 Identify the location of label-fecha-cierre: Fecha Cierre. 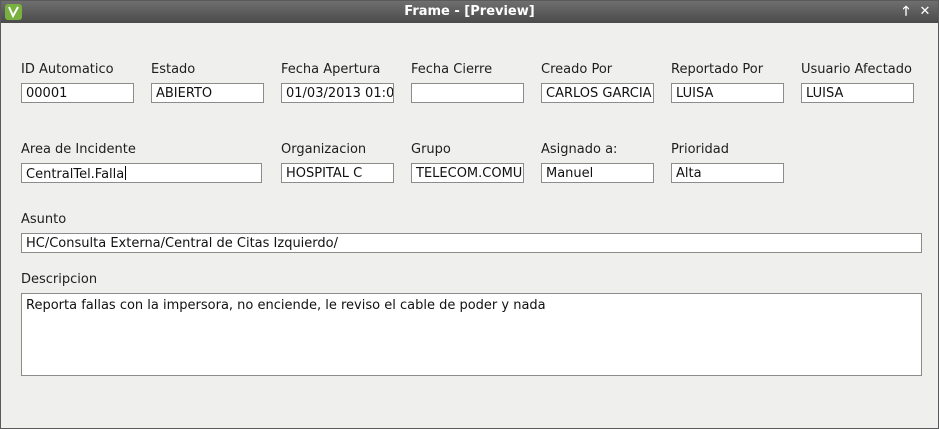
(452, 69).